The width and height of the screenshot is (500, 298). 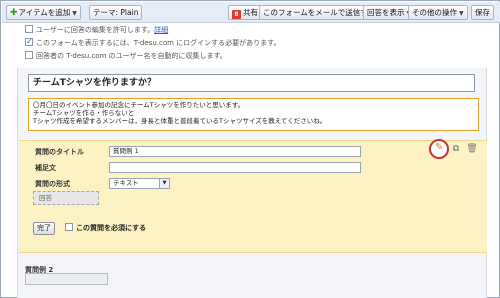 What do you see at coordinates (29, 41) in the screenshot?
I see `require-login-checkbox` at bounding box center [29, 41].